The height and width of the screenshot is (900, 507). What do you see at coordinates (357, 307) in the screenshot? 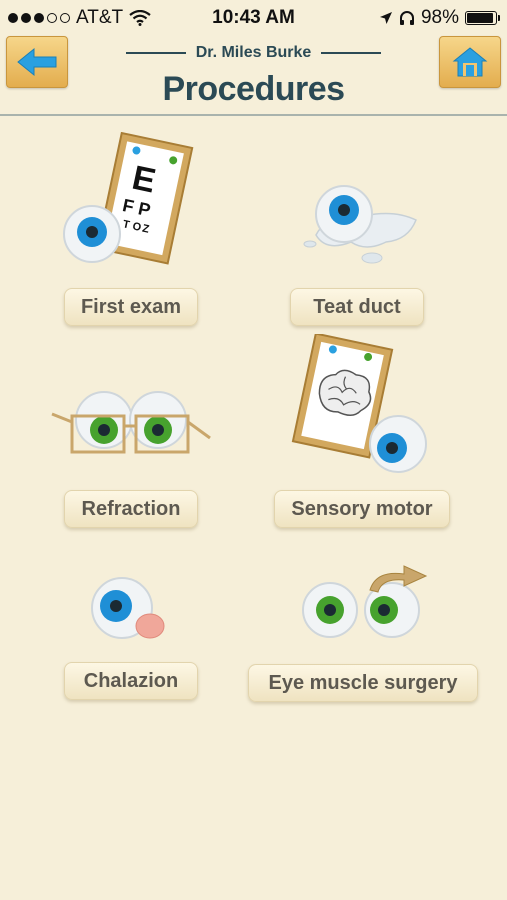
I see `teat-duct-button: Teat duct` at bounding box center [357, 307].